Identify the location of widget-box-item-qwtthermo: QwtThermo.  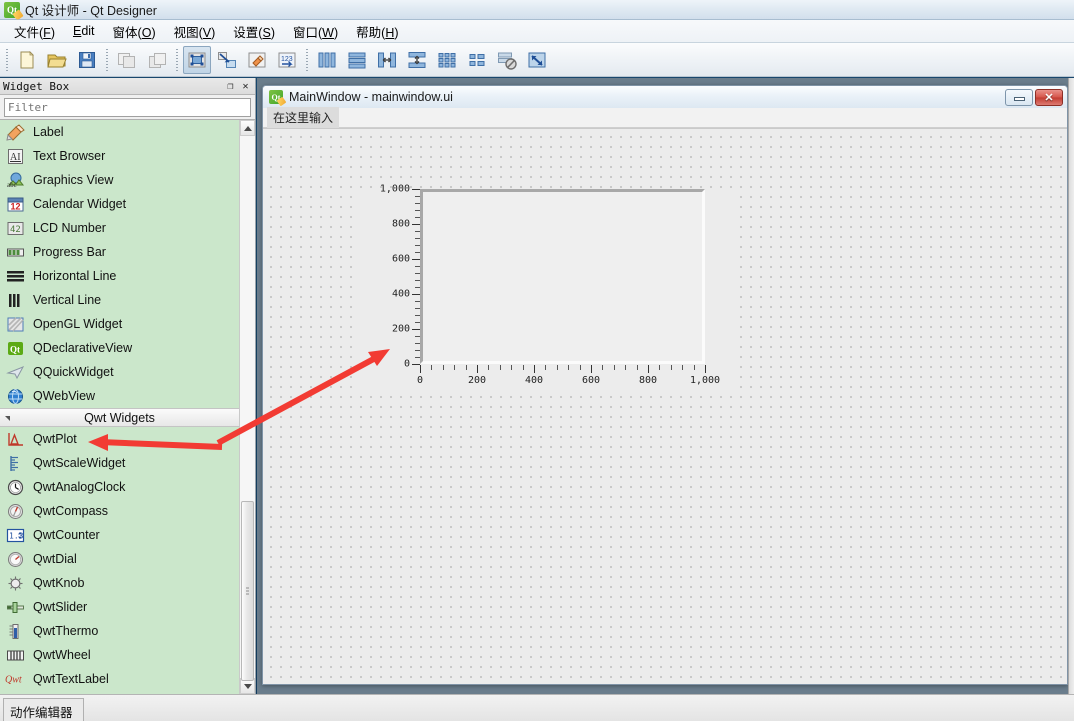
(119, 631).